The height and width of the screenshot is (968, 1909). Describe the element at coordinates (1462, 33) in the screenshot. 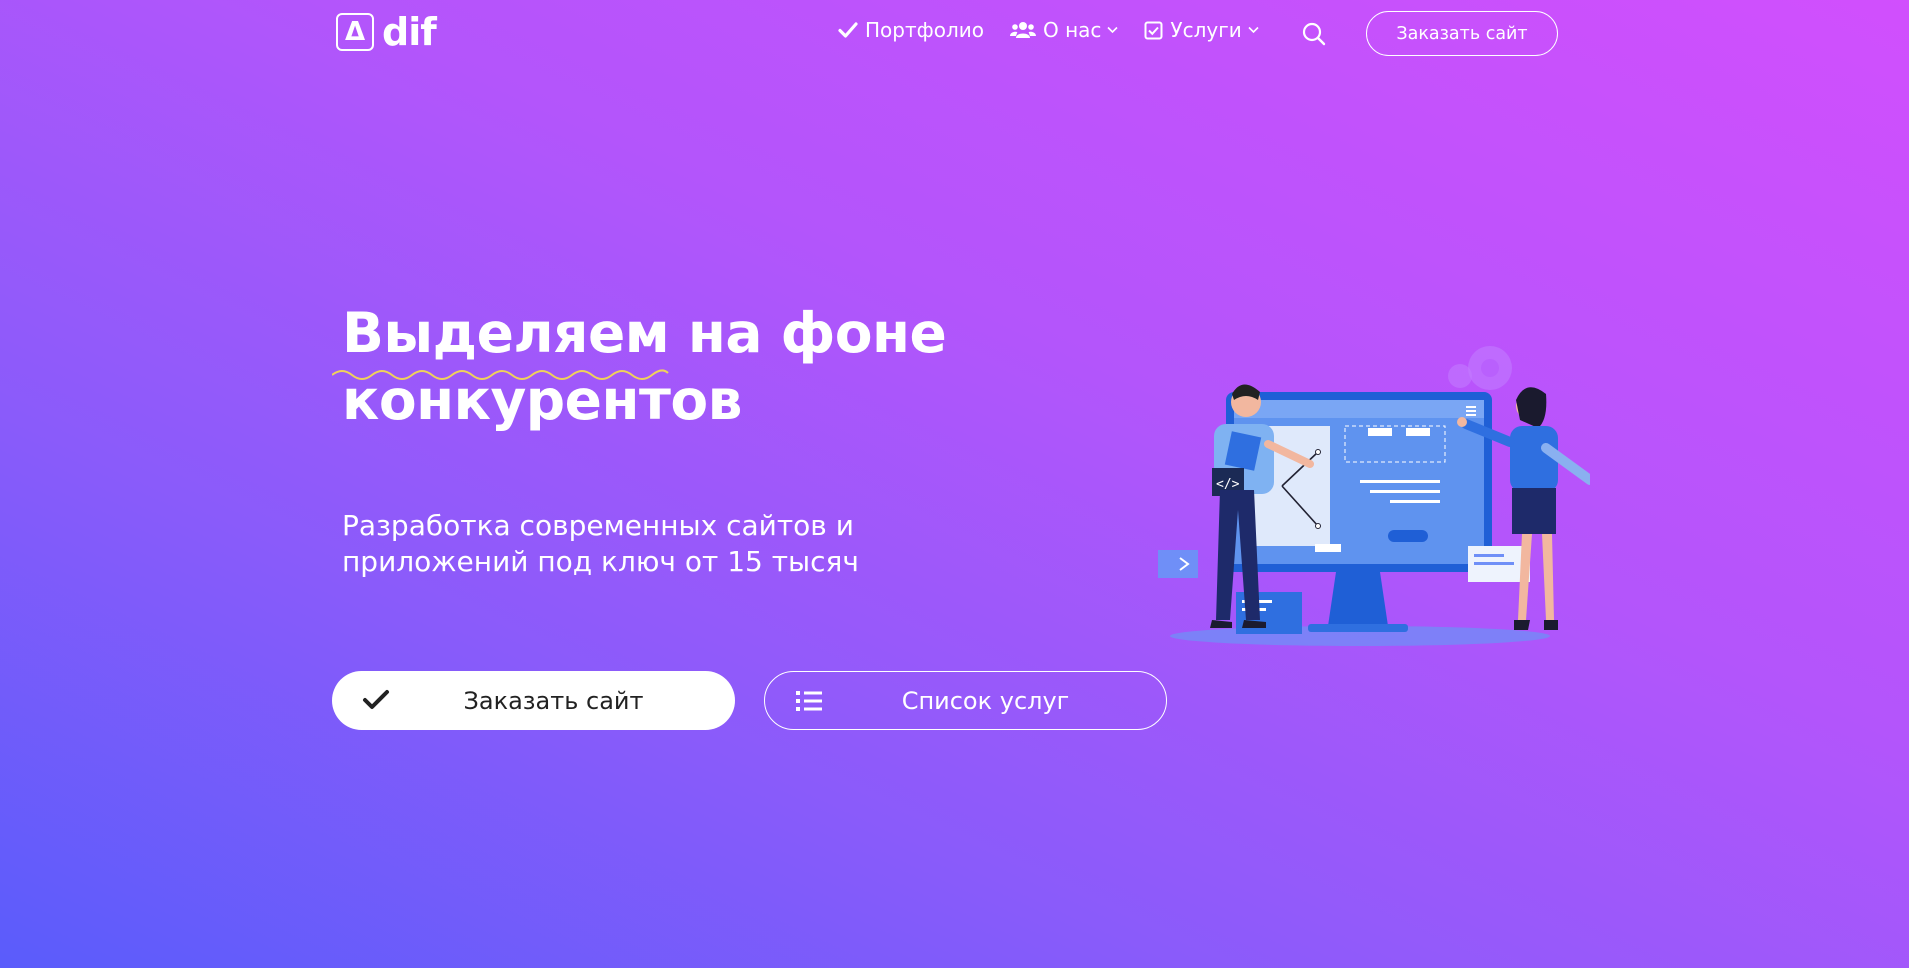

I see `order-site-button-header: Заказать сайт` at that location.